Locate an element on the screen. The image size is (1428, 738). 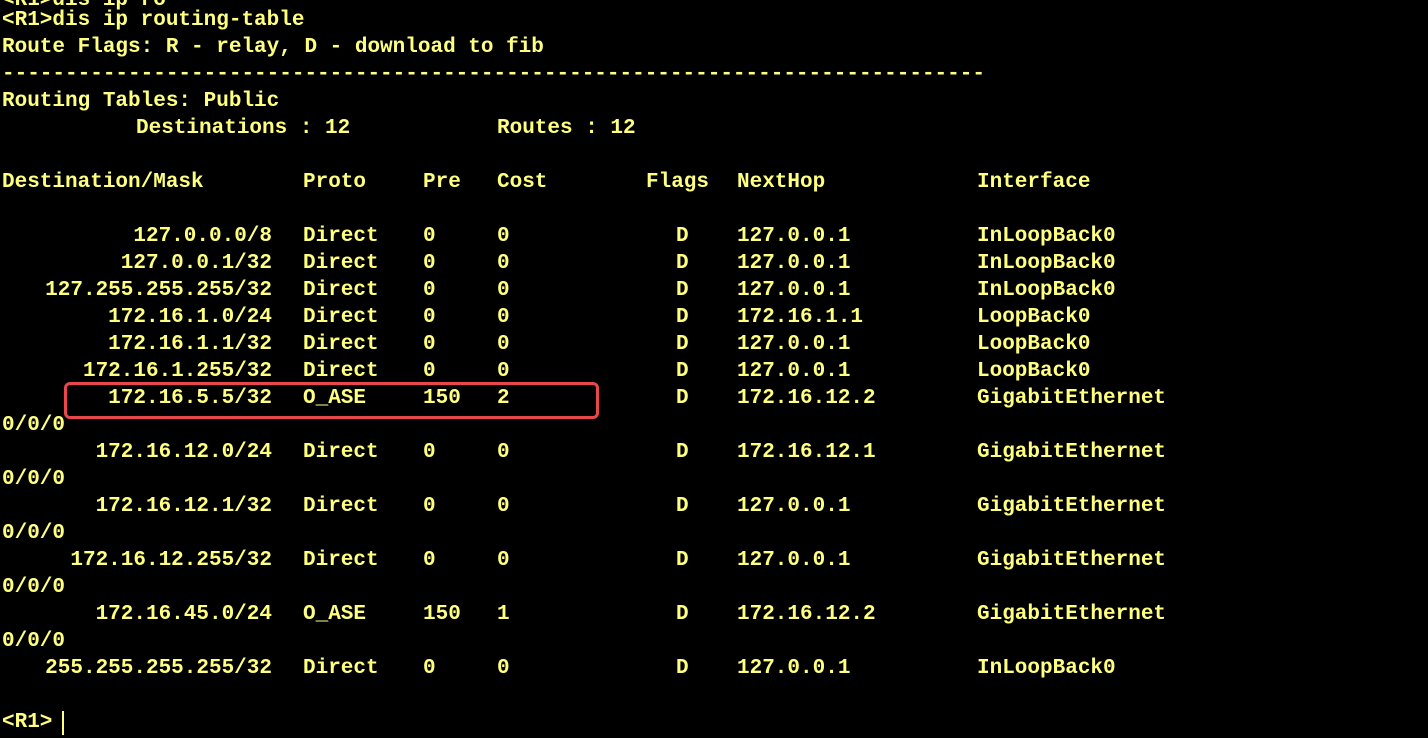
cell-destination: 127.255.255.255/32 is located at coordinates (158, 290).